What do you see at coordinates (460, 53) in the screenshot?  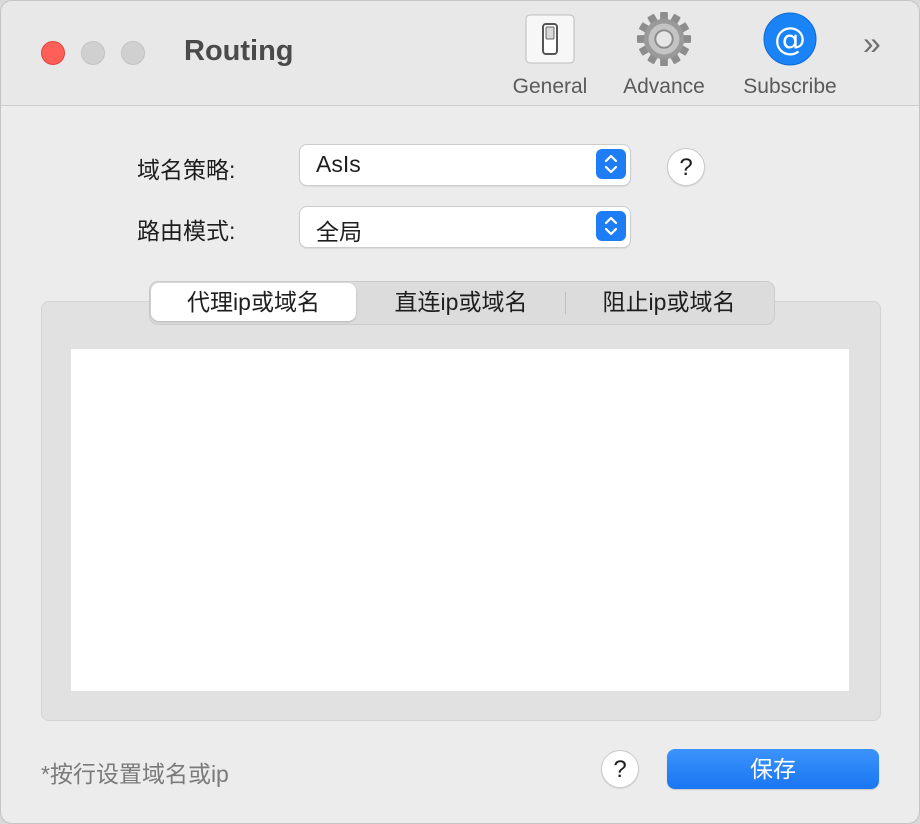 I see `title-bar: Routing General Advance @ Subscribe »` at bounding box center [460, 53].